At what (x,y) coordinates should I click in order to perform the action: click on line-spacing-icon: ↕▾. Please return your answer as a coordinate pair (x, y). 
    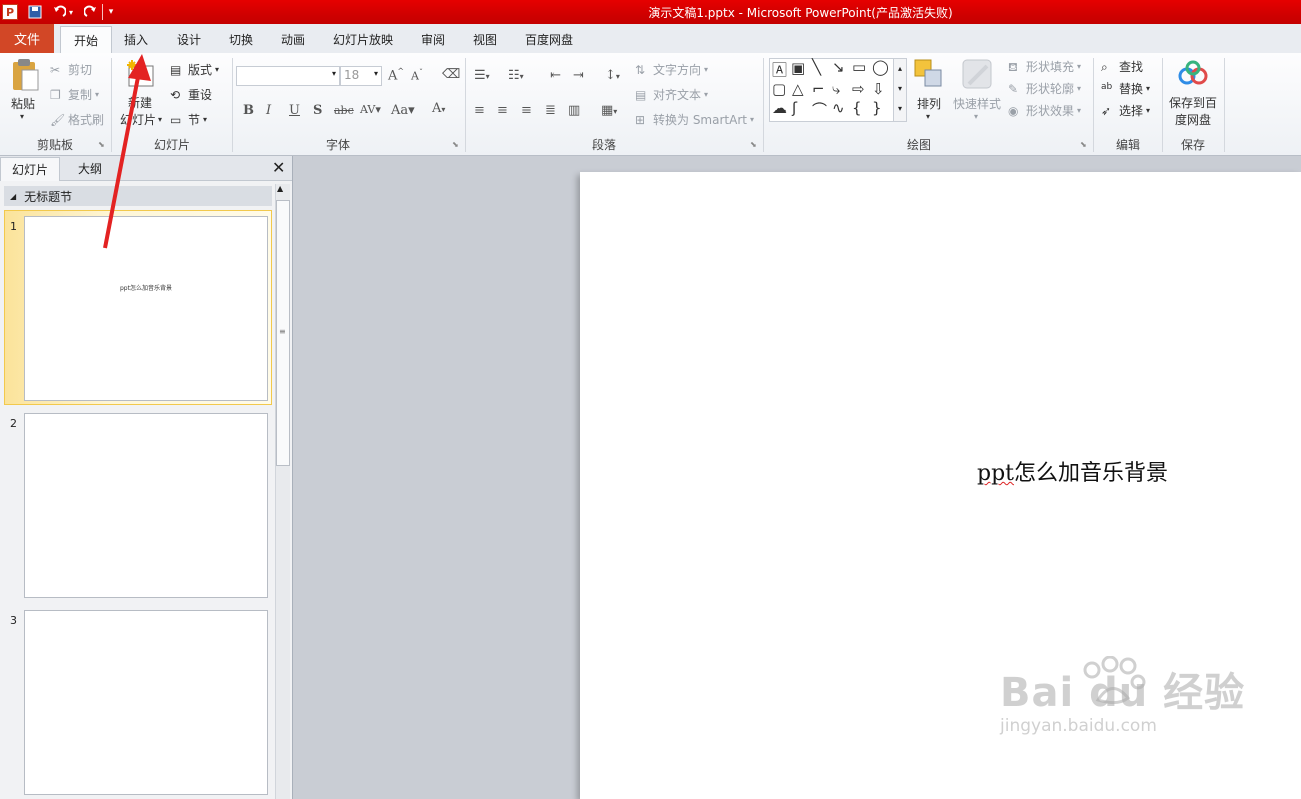
    Looking at the image, I should click on (612, 75).